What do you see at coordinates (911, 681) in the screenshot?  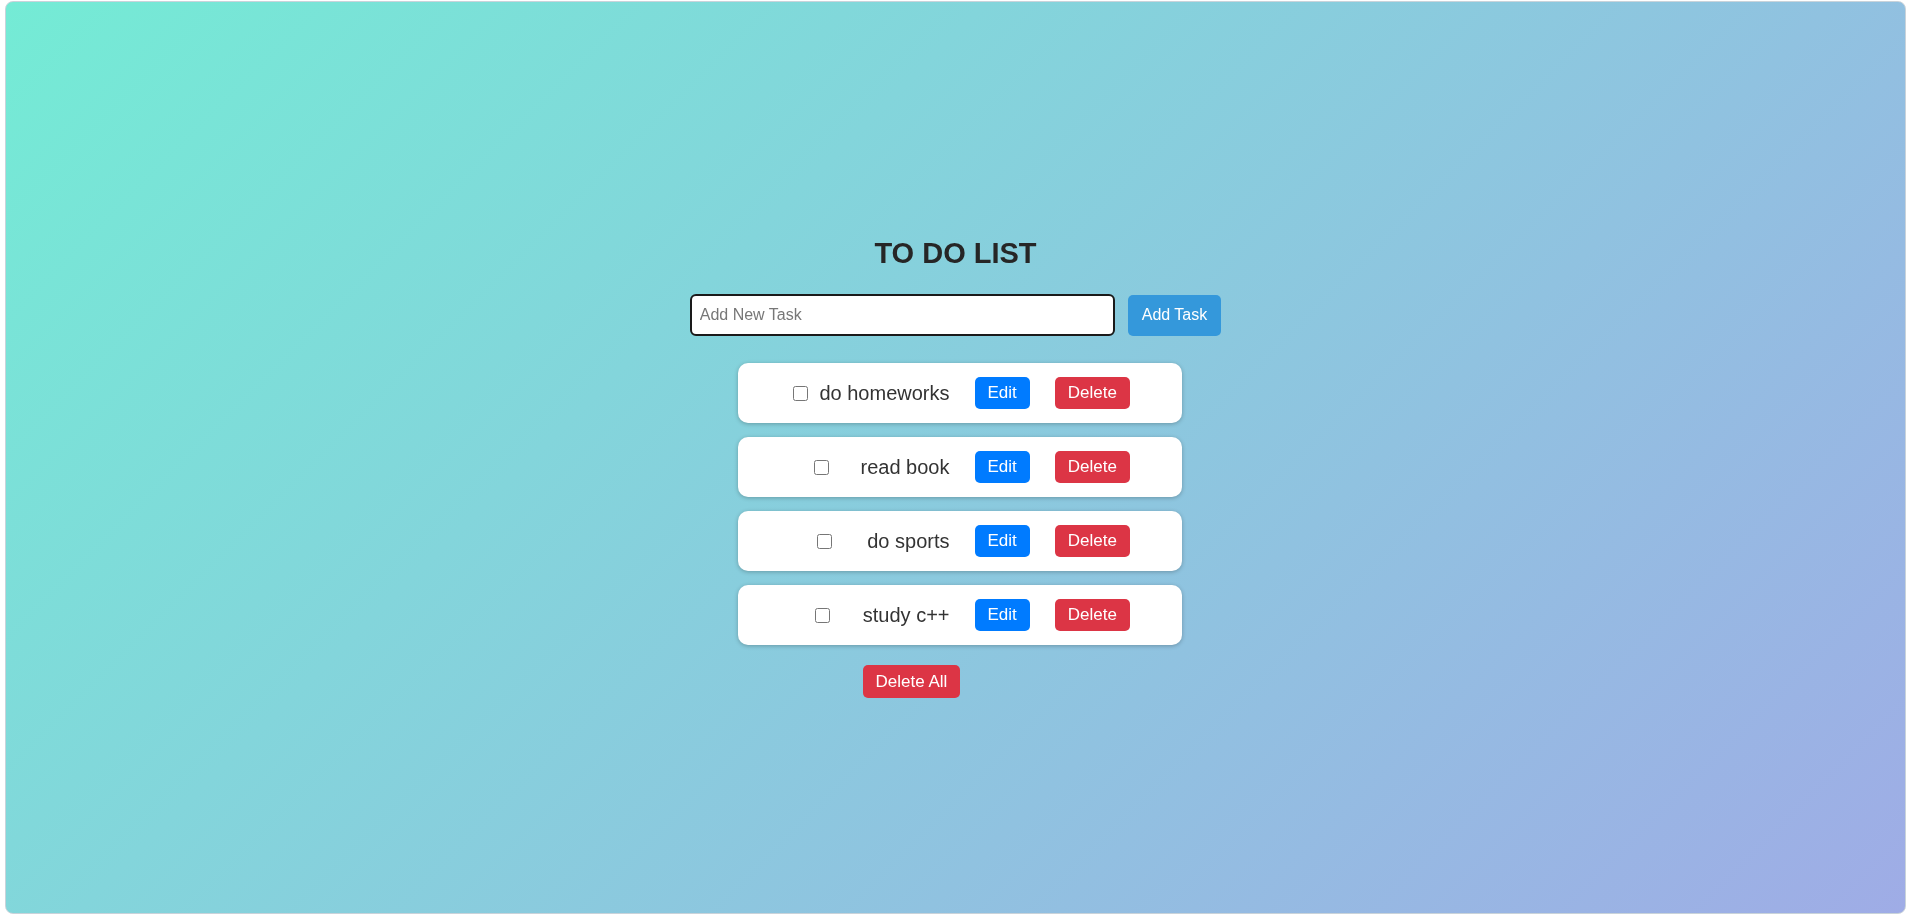 I see `delete-all-button: Delete All` at bounding box center [911, 681].